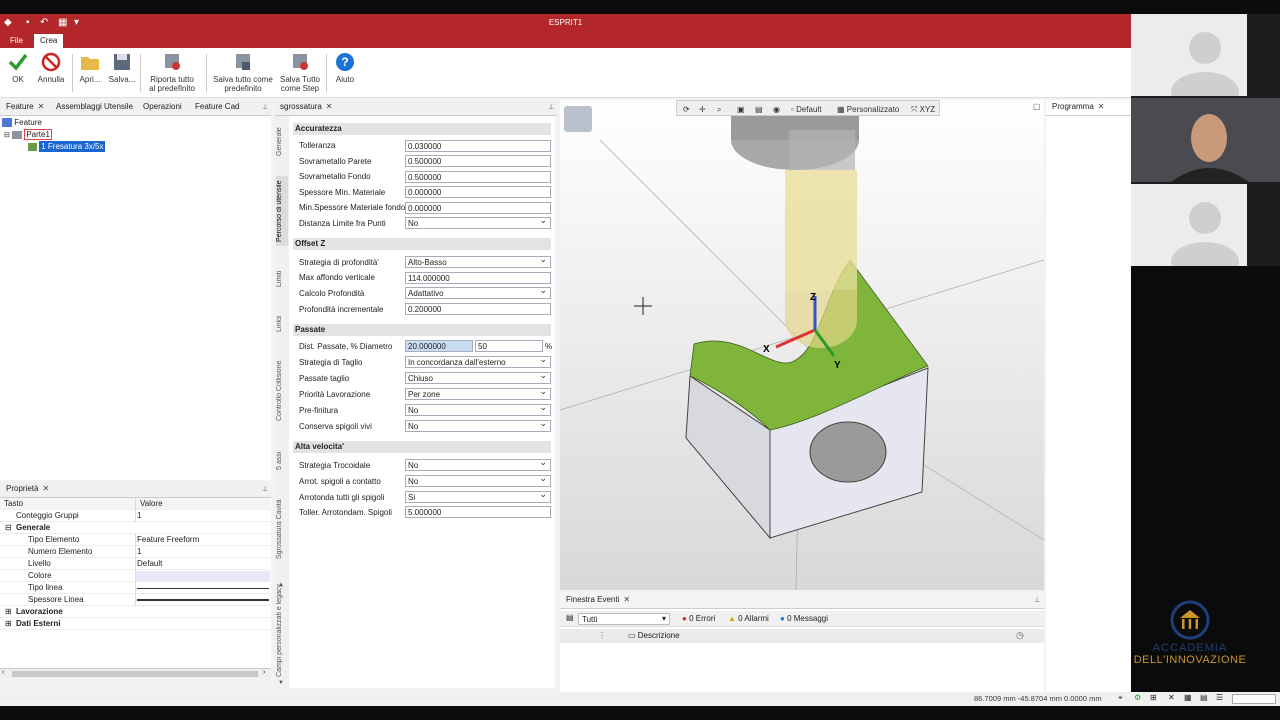  I want to click on tab-proprieta: Proprietà ✕, so click(27, 488).